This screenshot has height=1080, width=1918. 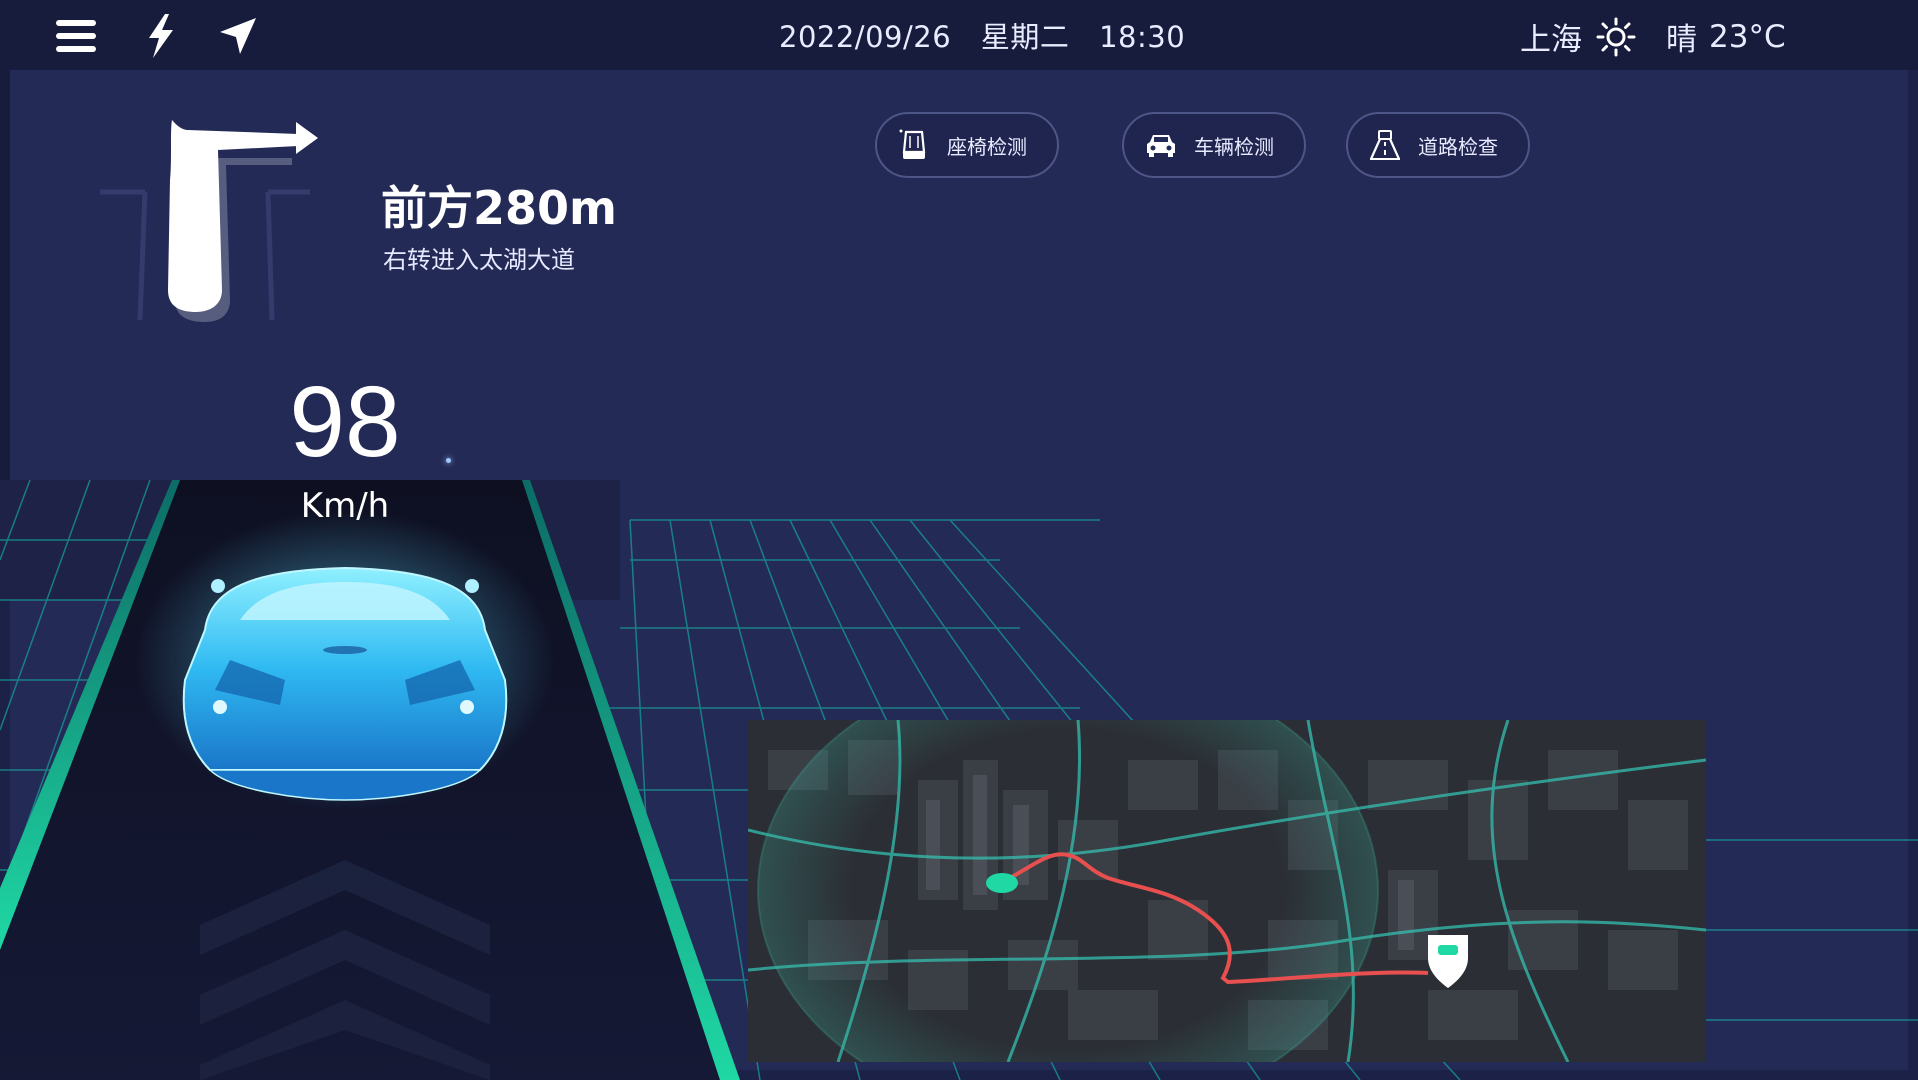 I want to click on weekday-text: 星期二, so click(x=1025, y=37).